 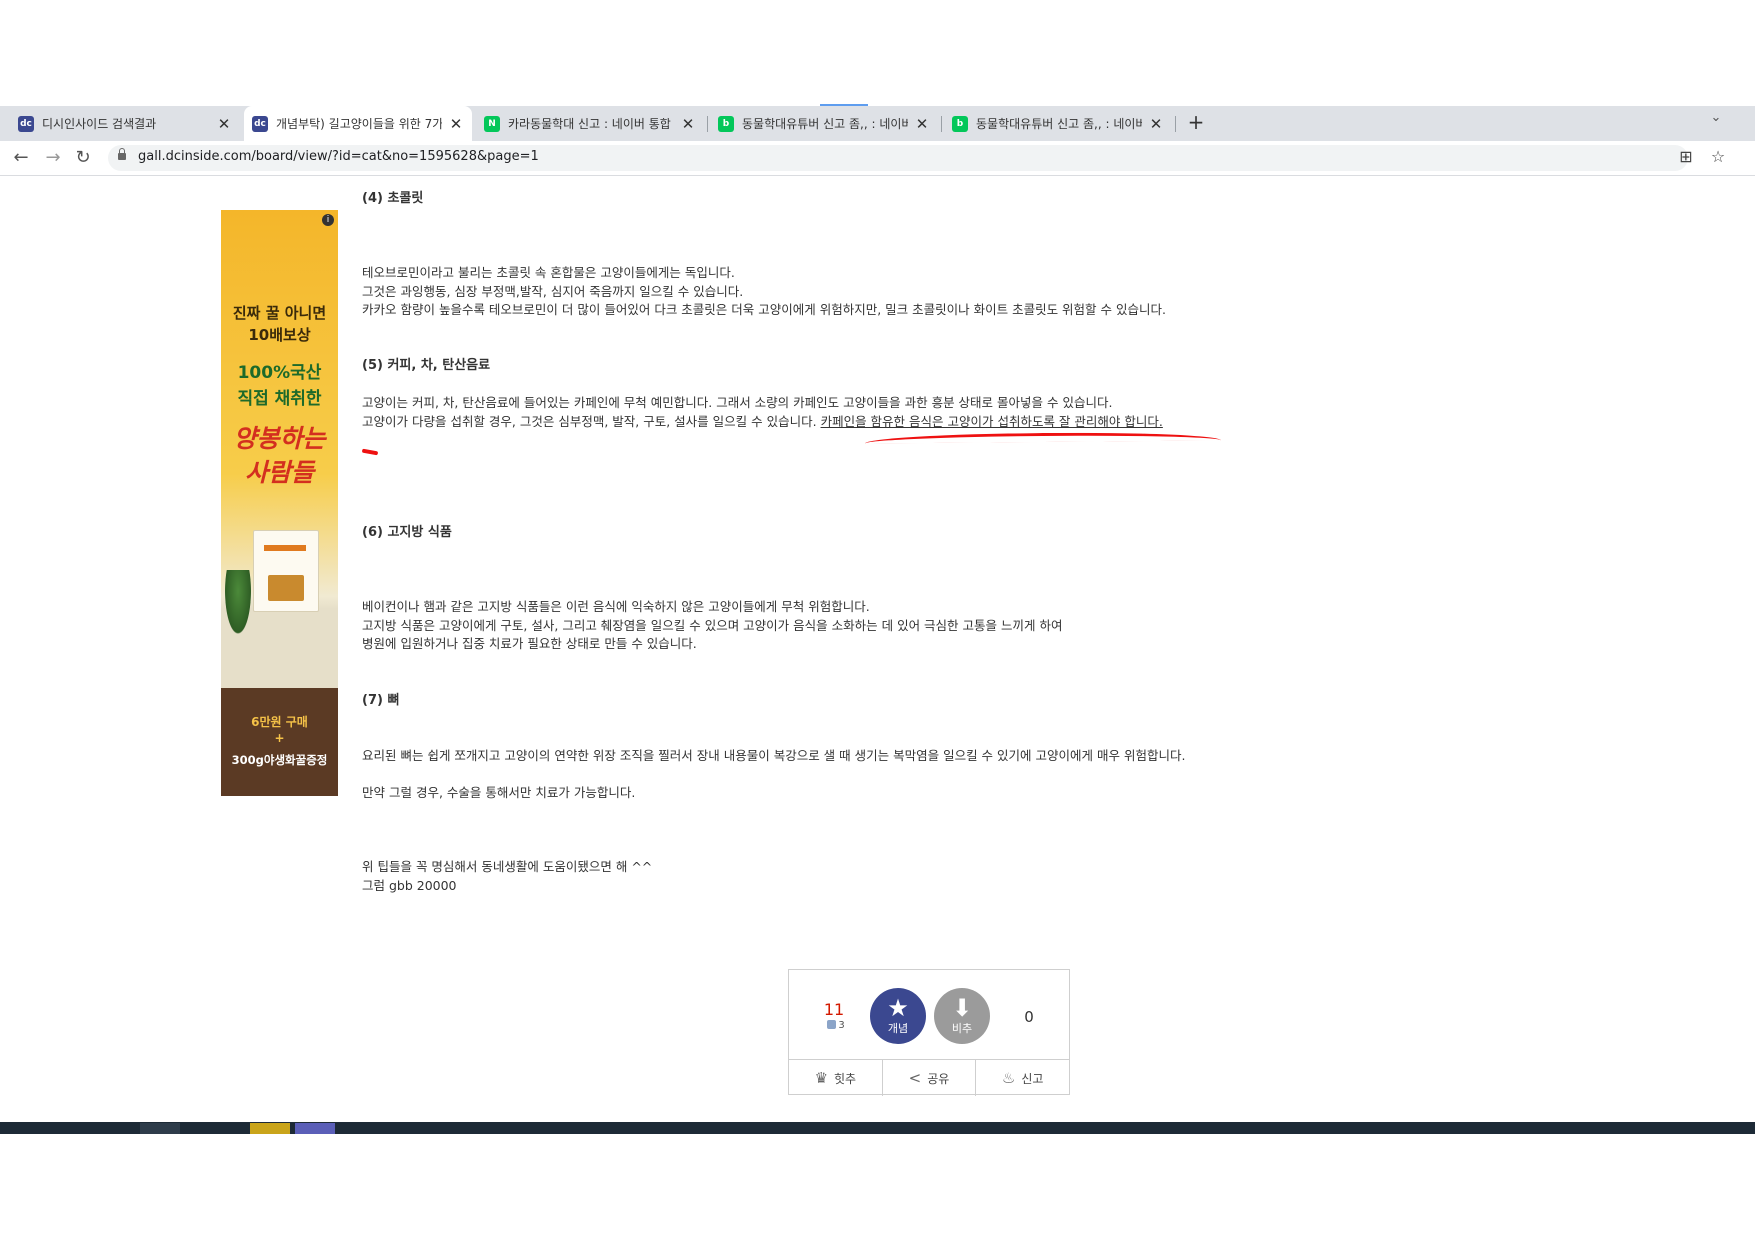 I want to click on report-label: 신고, so click(x=1032, y=1078).